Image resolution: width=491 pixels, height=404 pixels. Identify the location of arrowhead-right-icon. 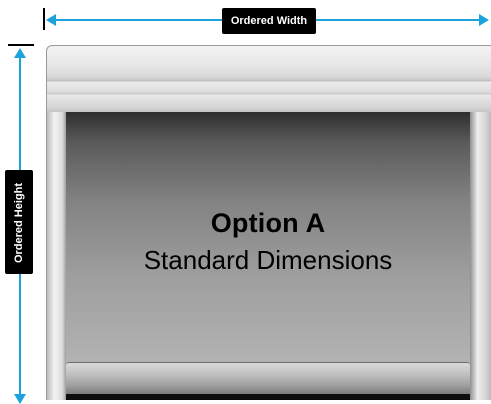
(484, 20).